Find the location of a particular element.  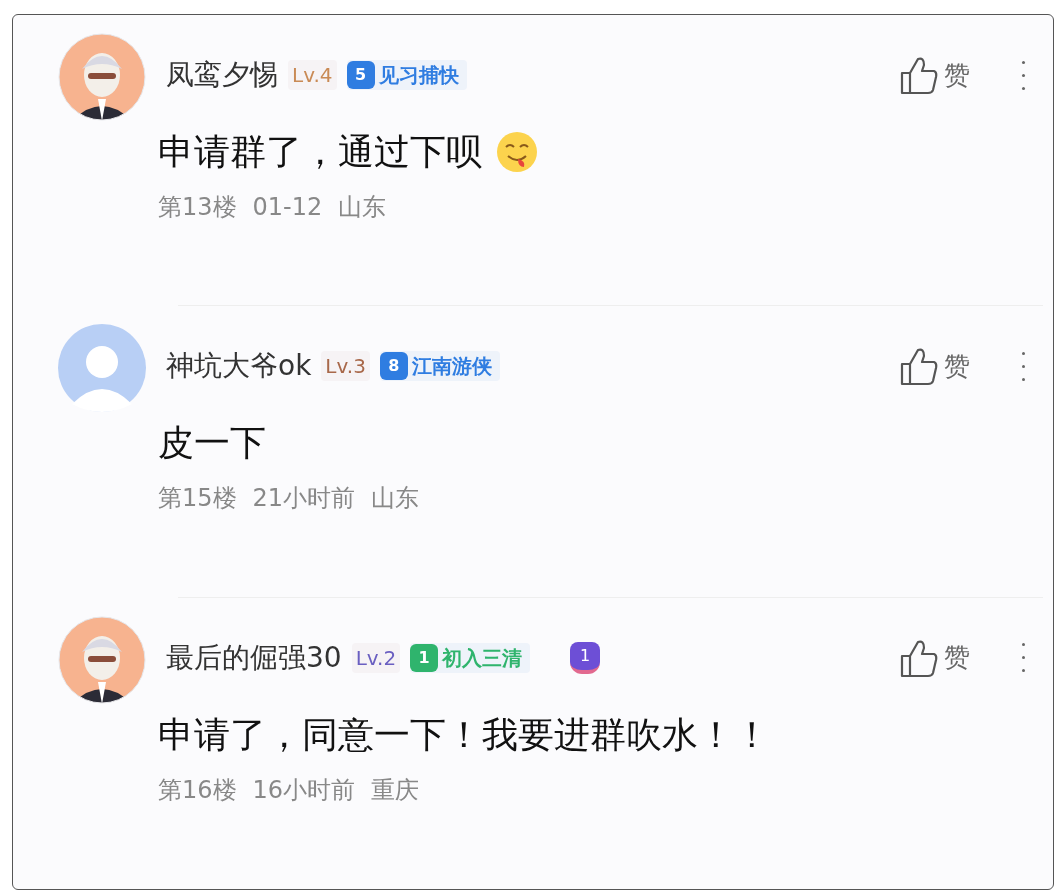

level-badge: Lv.2 is located at coordinates (376, 657).